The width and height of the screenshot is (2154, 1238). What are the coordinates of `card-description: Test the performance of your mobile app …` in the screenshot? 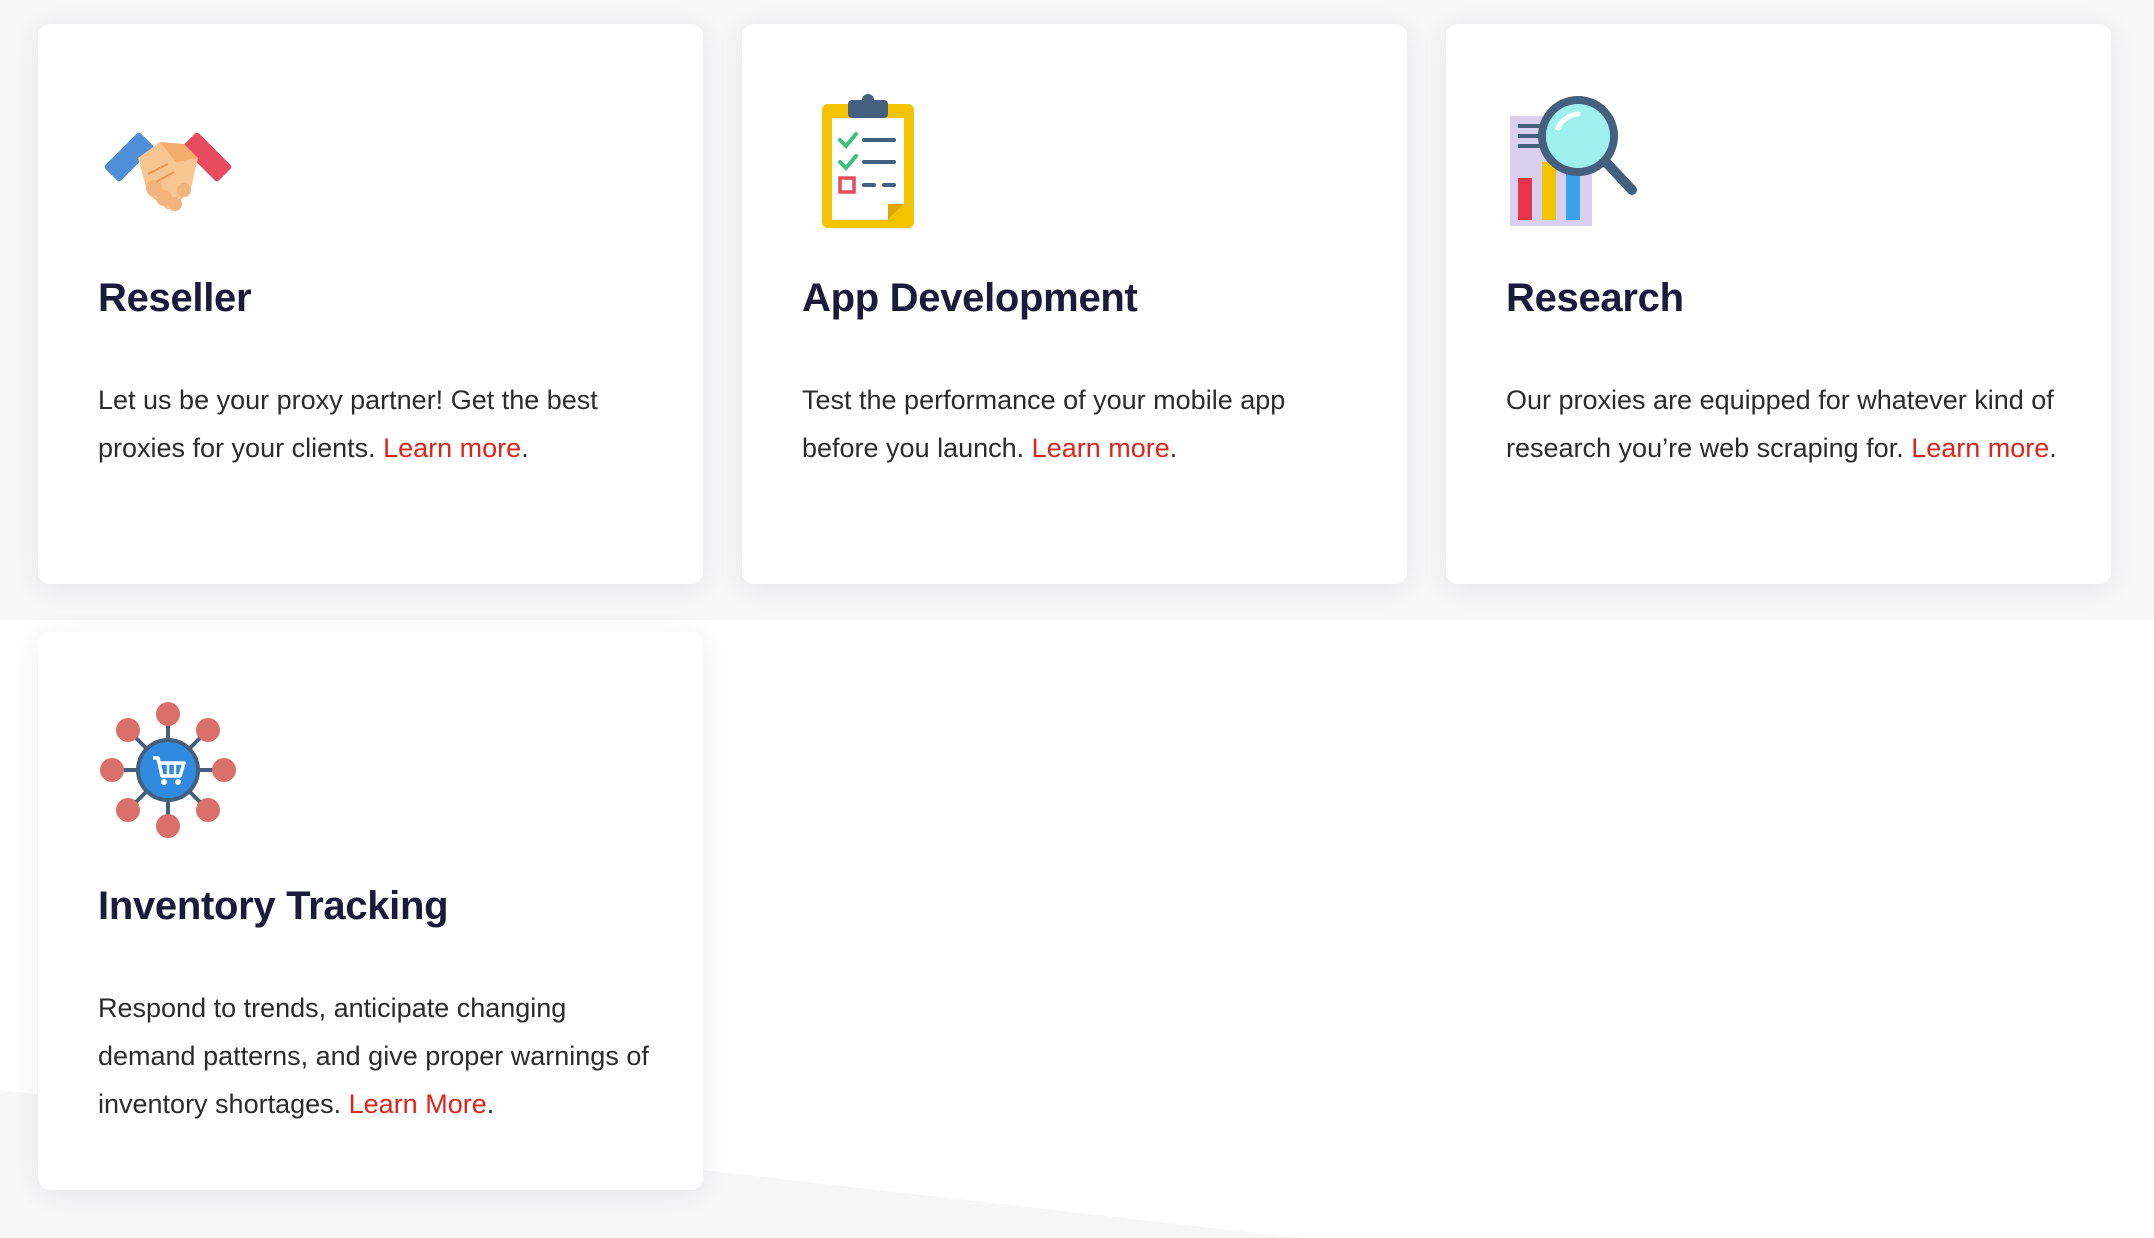 It's located at (1082, 424).